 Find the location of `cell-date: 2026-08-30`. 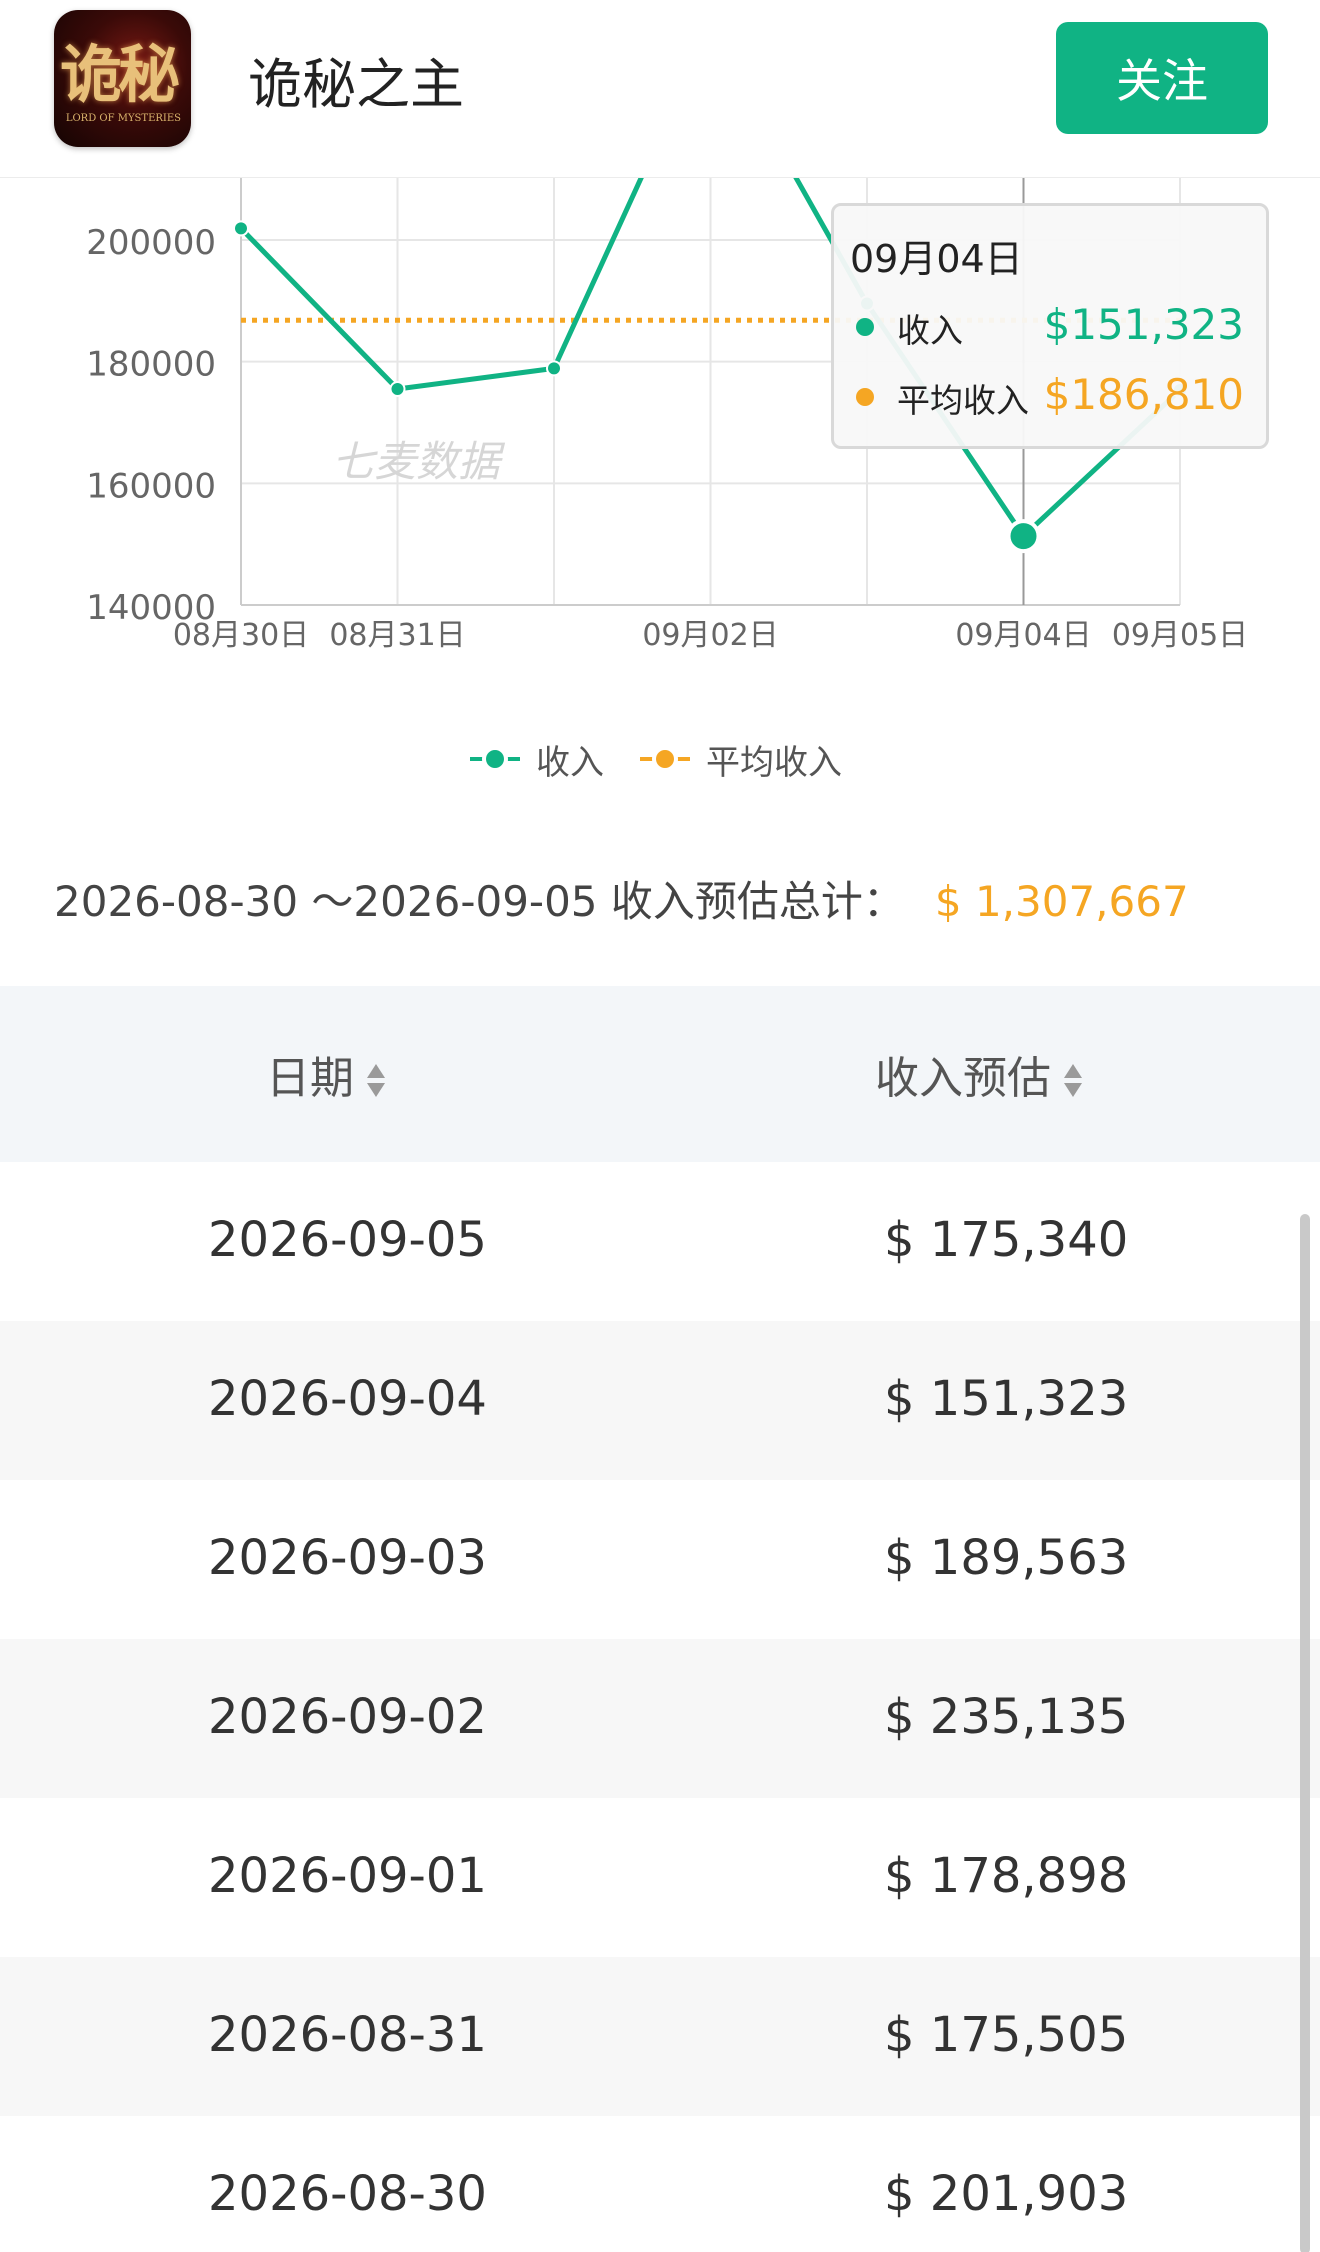

cell-date: 2026-08-30 is located at coordinates (347, 2194).